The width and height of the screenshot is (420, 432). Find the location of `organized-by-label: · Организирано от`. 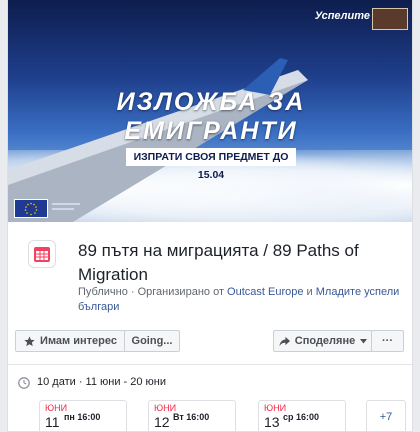

organized-by-label: · Организирано от is located at coordinates (177, 292).